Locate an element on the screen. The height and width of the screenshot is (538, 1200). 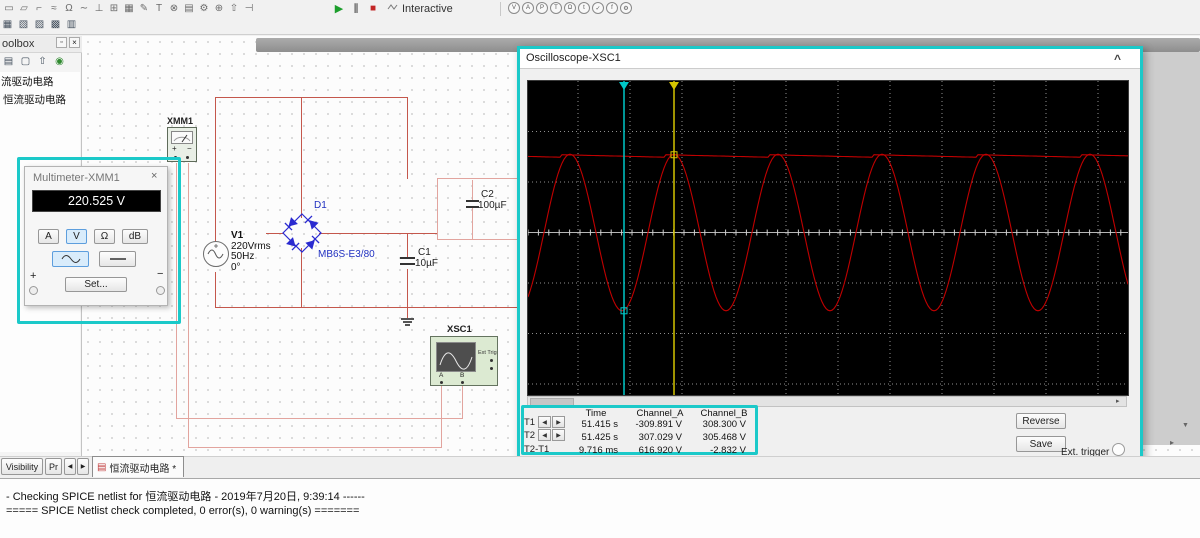
probe-power-icon: P is located at coordinates (542, 8).